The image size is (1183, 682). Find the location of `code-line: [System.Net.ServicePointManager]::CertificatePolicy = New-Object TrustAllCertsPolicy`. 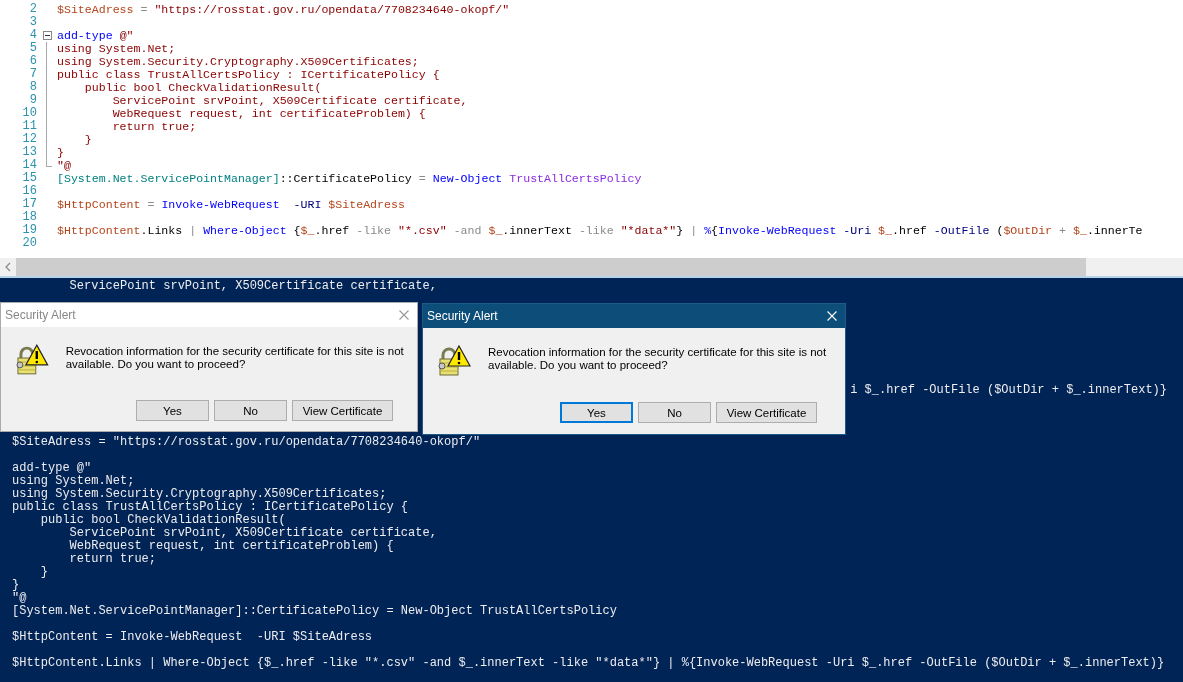

code-line: [System.Net.ServicePointManager]::CertificatePolicy = New-Object TrustAllCertsPolicy is located at coordinates (349, 178).